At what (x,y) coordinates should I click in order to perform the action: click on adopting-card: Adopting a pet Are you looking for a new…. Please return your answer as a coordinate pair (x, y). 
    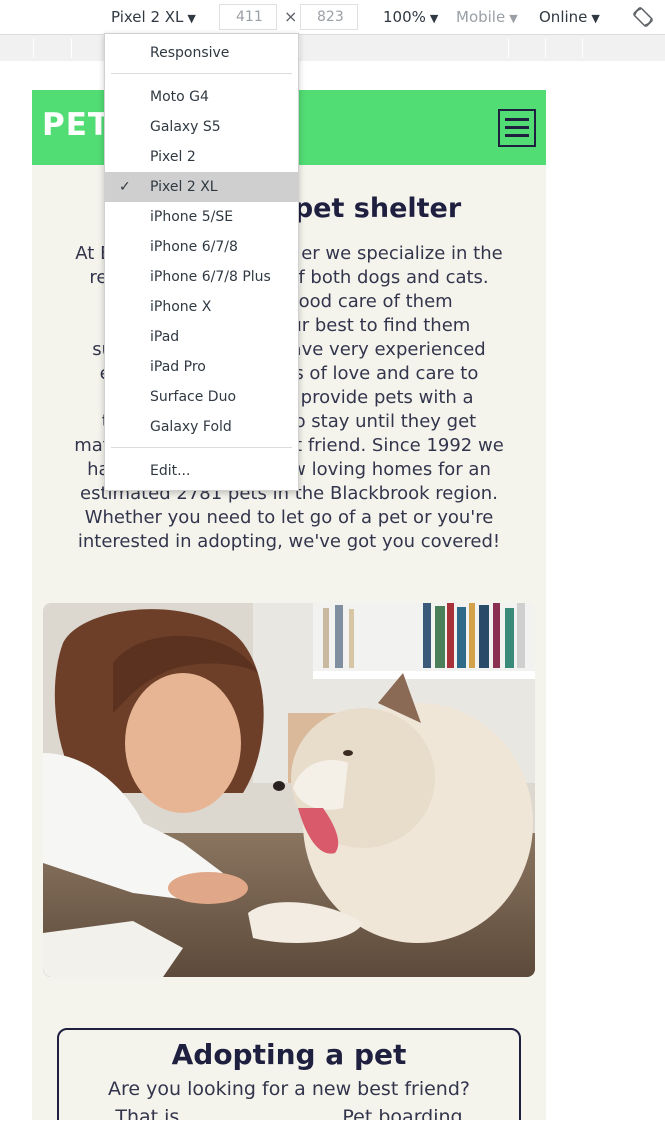
    Looking at the image, I should click on (289, 1074).